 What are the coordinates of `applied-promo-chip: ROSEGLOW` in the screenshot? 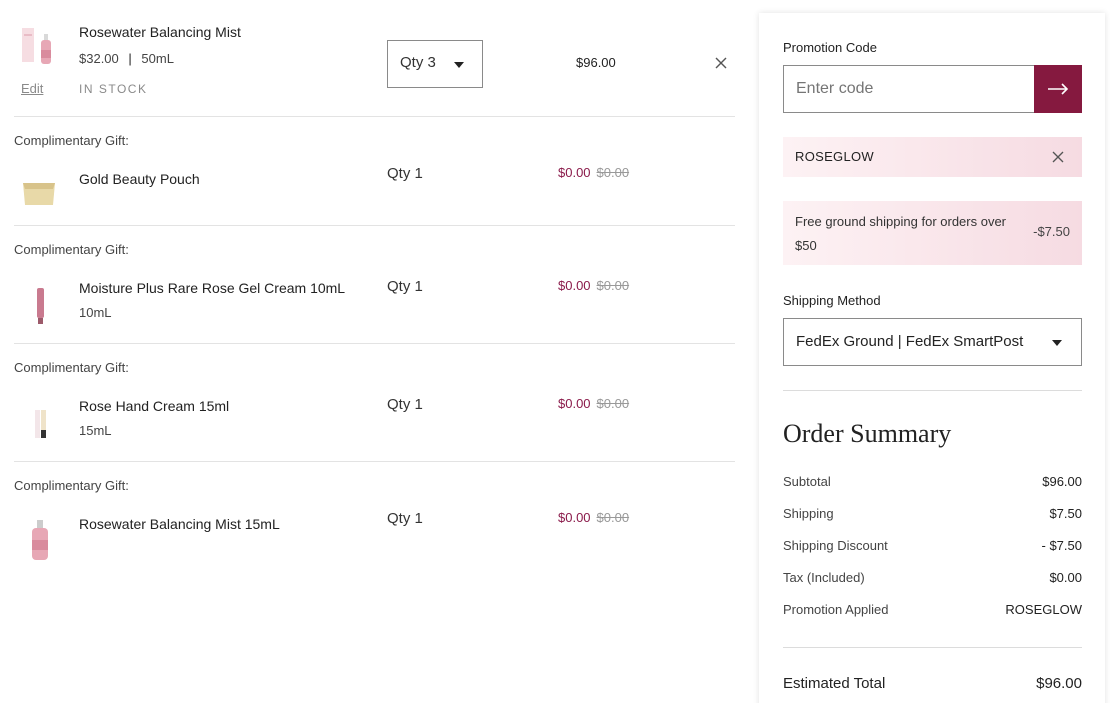 It's located at (932, 157).